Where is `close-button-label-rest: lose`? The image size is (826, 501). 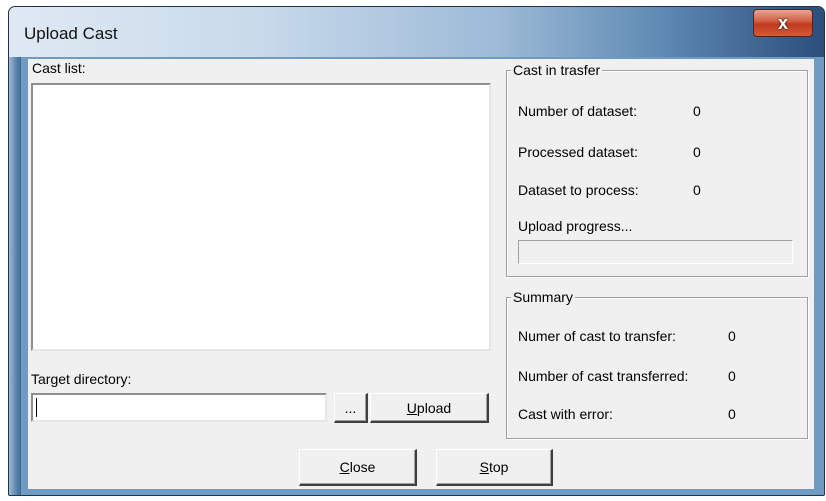 close-button-label-rest: lose is located at coordinates (362, 467).